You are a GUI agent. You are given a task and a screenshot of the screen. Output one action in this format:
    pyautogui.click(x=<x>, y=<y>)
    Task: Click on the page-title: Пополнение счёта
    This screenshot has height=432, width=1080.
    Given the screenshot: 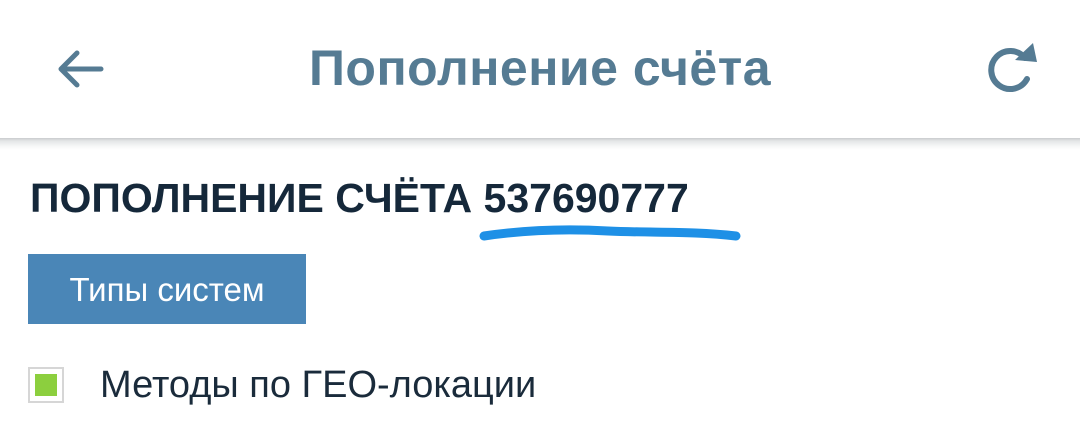 What is the action you would take?
    pyautogui.click(x=540, y=68)
    